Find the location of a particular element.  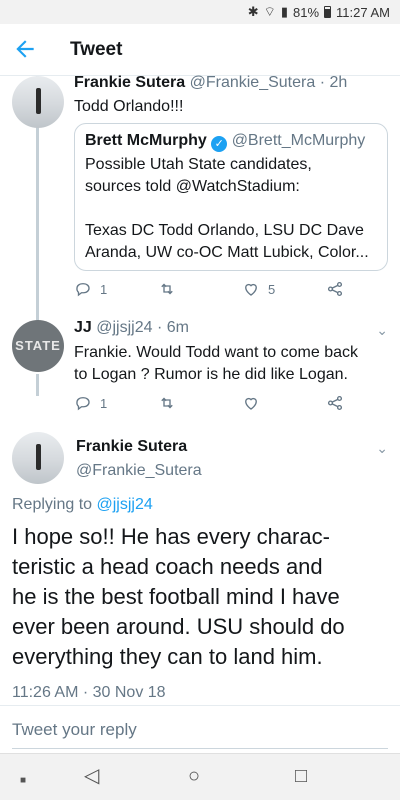

signal-icon: ▮ is located at coordinates (284, 11).